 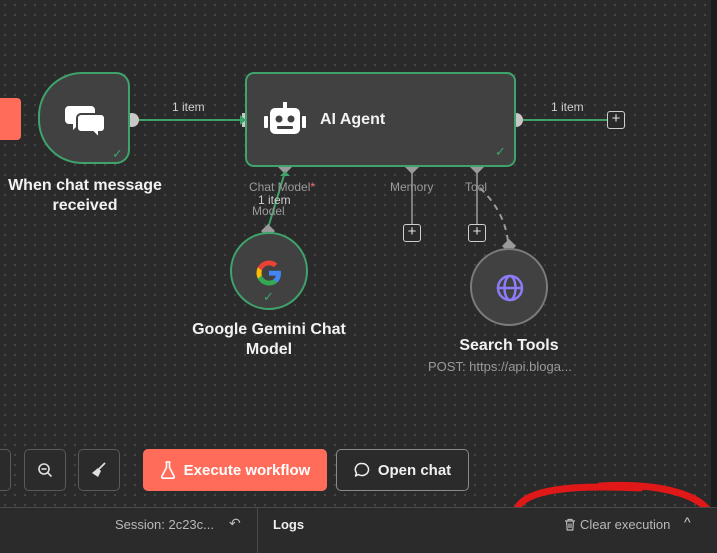 I want to click on open-chat-label: Open chat, so click(x=414, y=470).